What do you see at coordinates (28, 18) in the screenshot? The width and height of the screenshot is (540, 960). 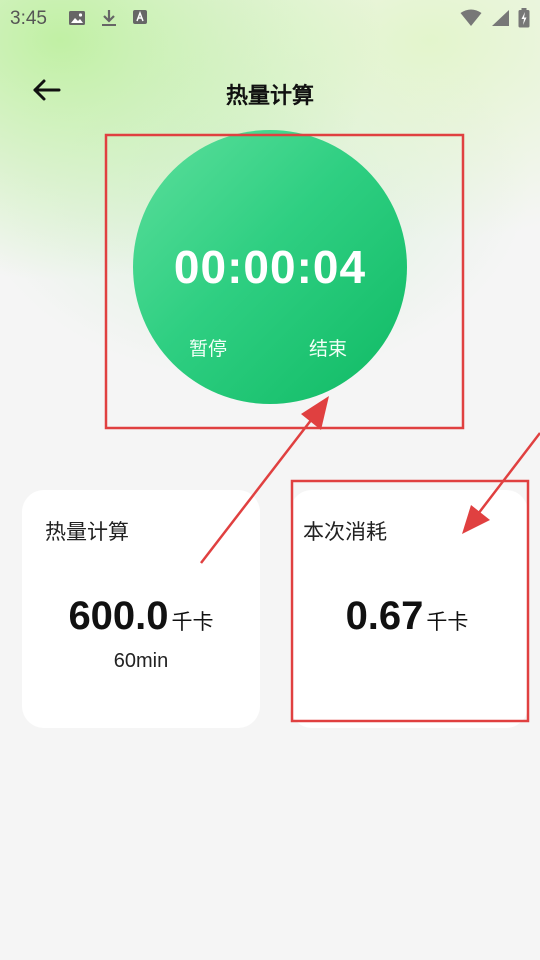 I see `status-time: 3:45` at bounding box center [28, 18].